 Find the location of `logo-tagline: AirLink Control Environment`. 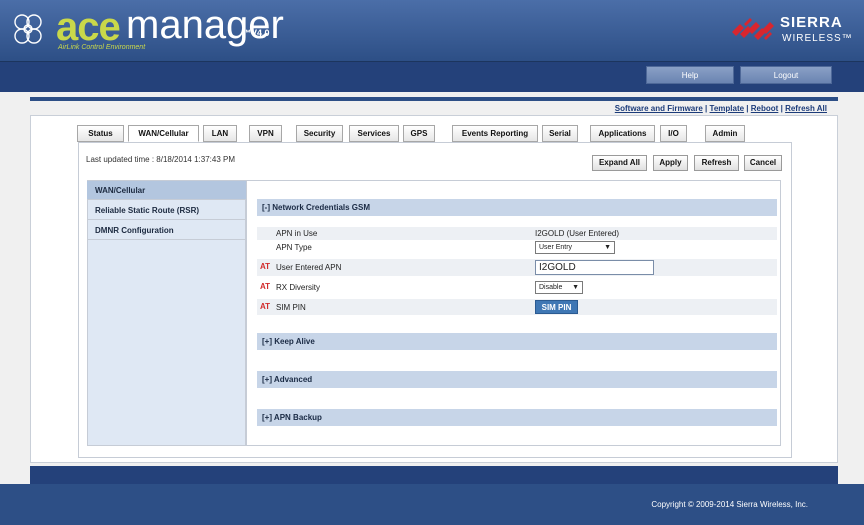

logo-tagline: AirLink Control Environment is located at coordinates (102, 47).